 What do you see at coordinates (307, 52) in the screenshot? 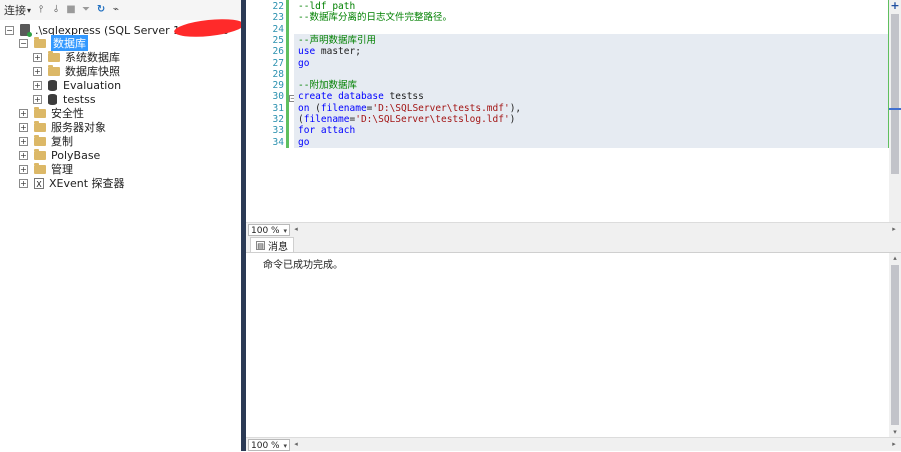
I see `code-token: use` at bounding box center [307, 52].